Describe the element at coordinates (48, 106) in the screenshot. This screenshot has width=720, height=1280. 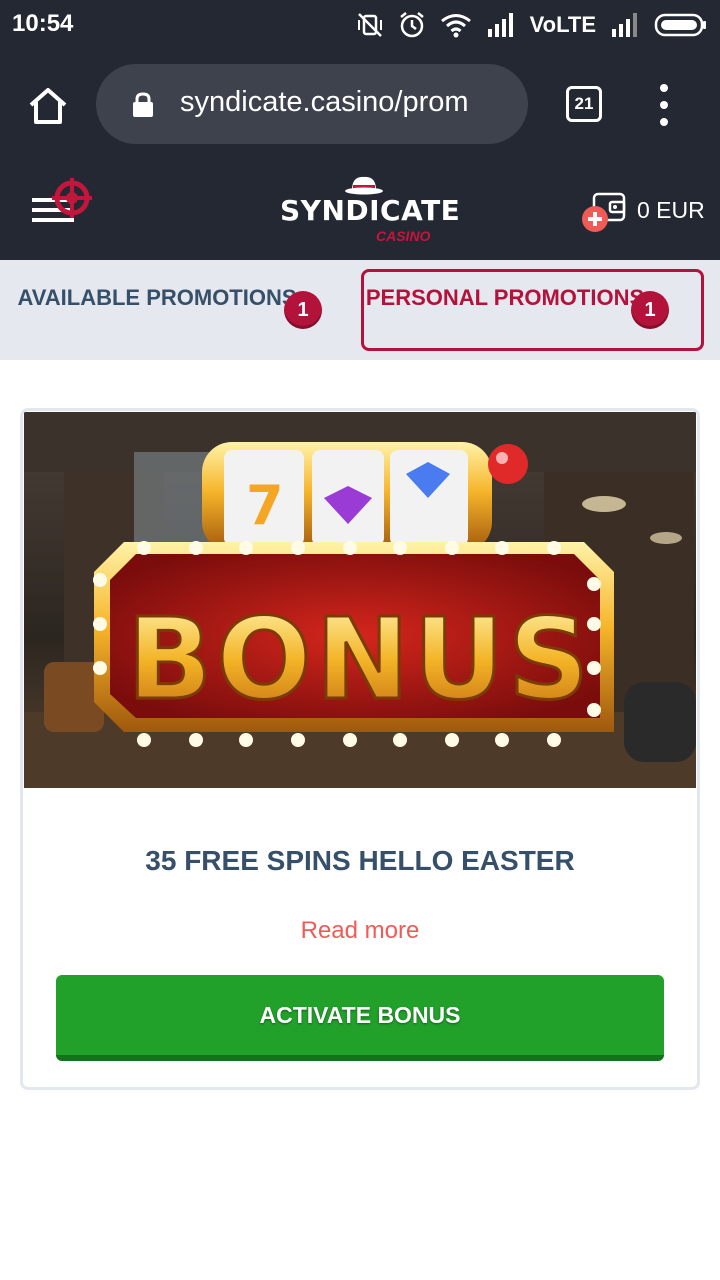
I see `home-icon` at that location.